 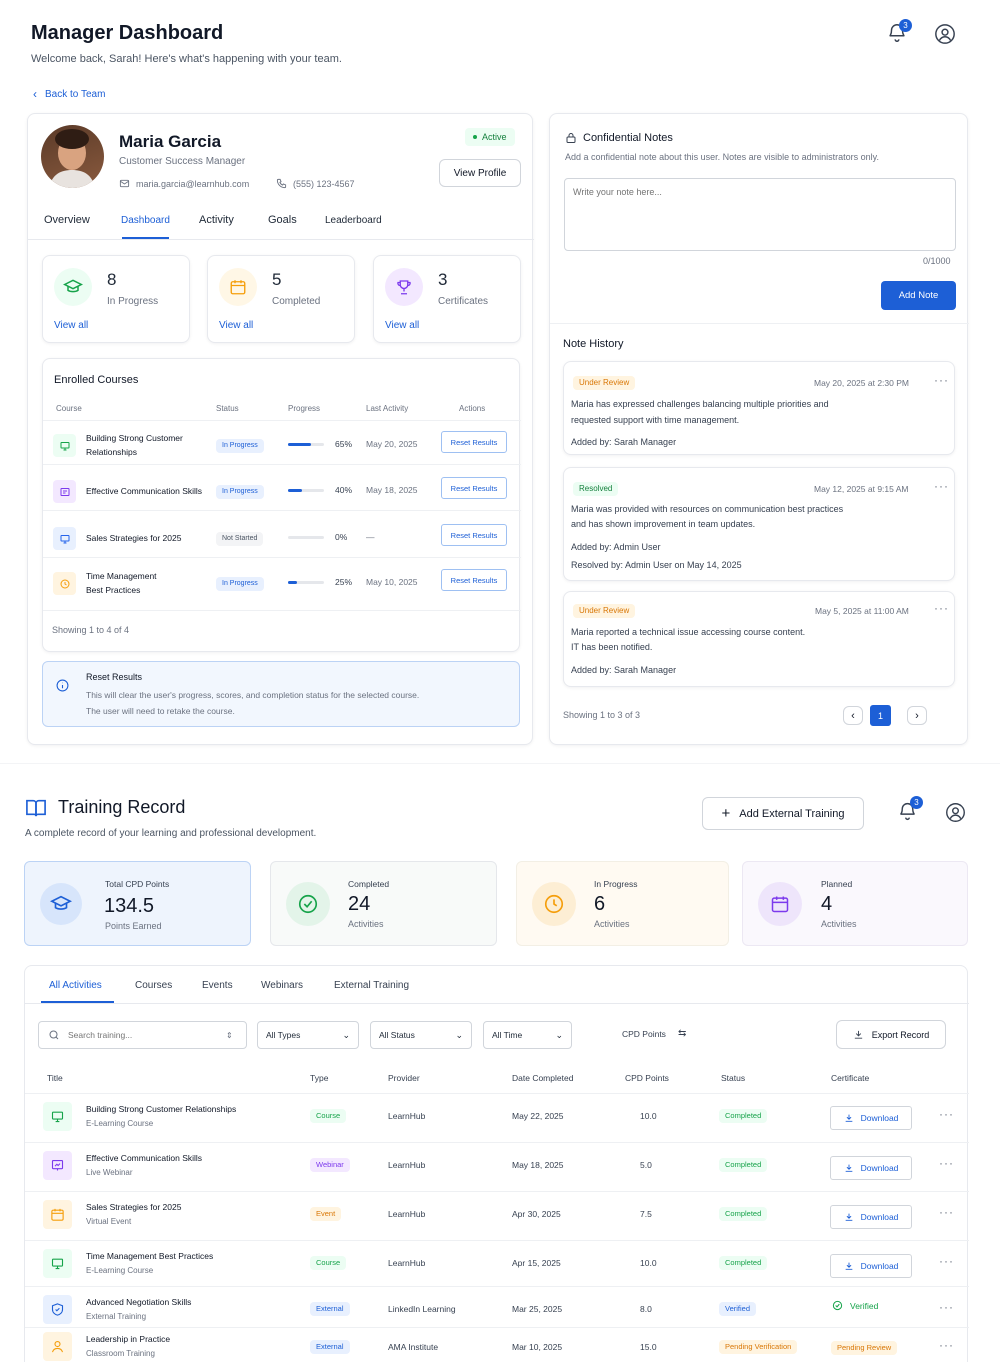 I want to click on training-title-text: Leadership in Practice, so click(x=128, y=1339).